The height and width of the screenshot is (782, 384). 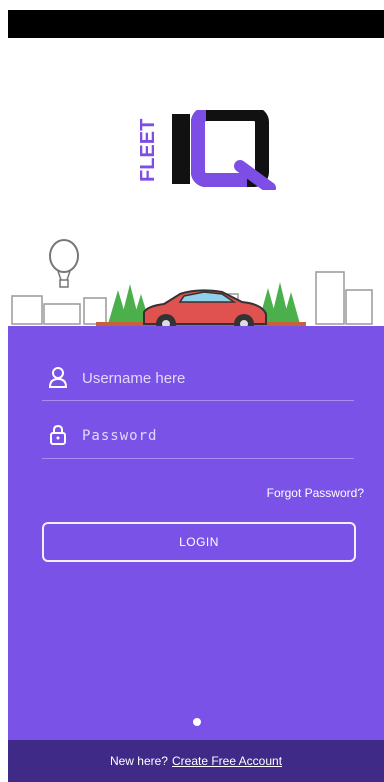 I want to click on user-icon, so click(x=58, y=377).